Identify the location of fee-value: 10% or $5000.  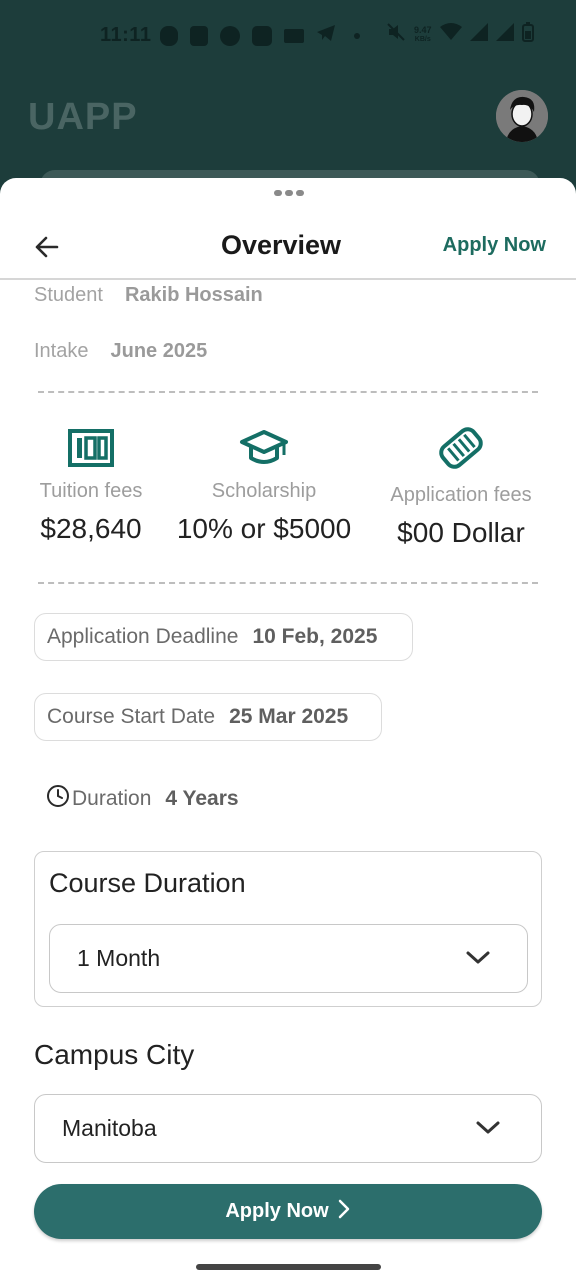
(264, 528).